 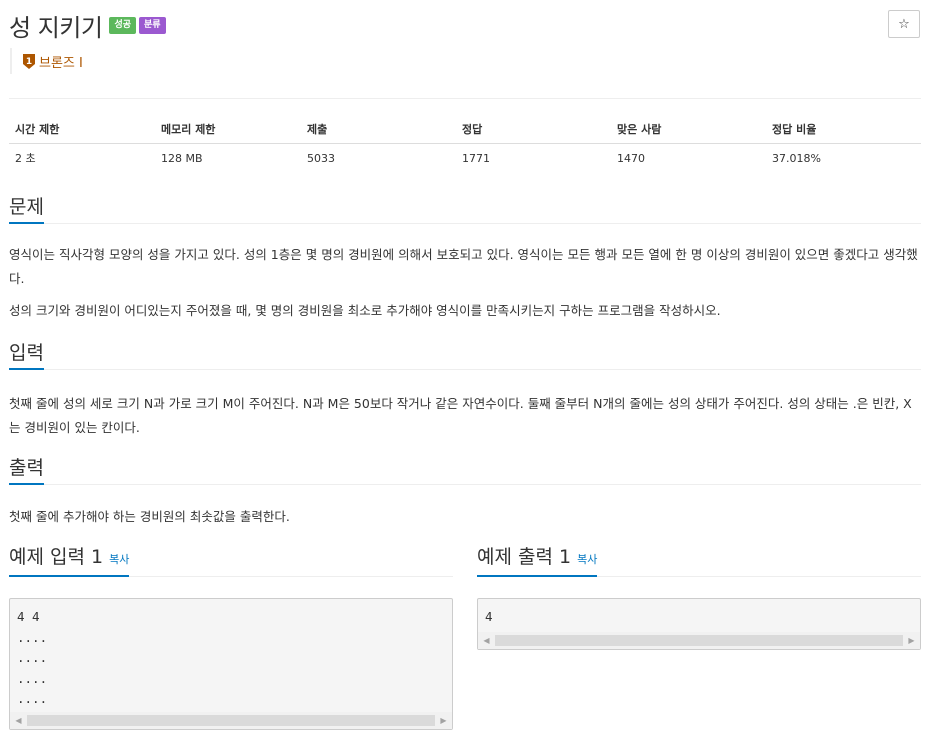 I want to click on sample-output-box: 4 ◀ ▶, so click(x=699, y=624).